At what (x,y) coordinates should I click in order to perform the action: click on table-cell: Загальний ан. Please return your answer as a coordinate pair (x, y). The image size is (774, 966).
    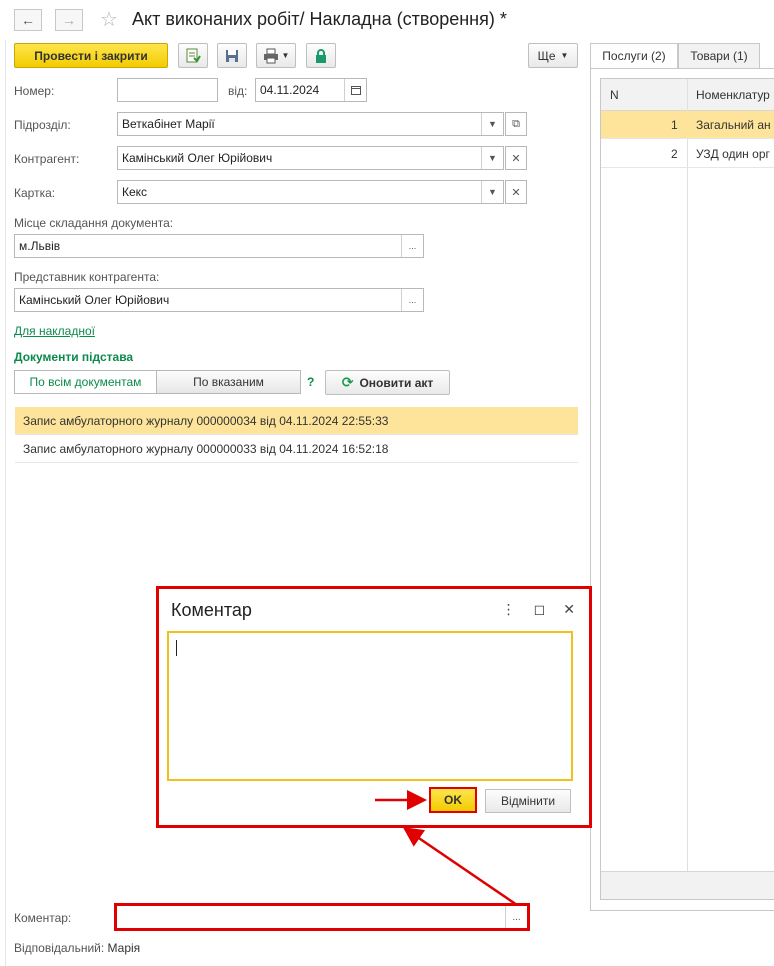
    Looking at the image, I should click on (733, 125).